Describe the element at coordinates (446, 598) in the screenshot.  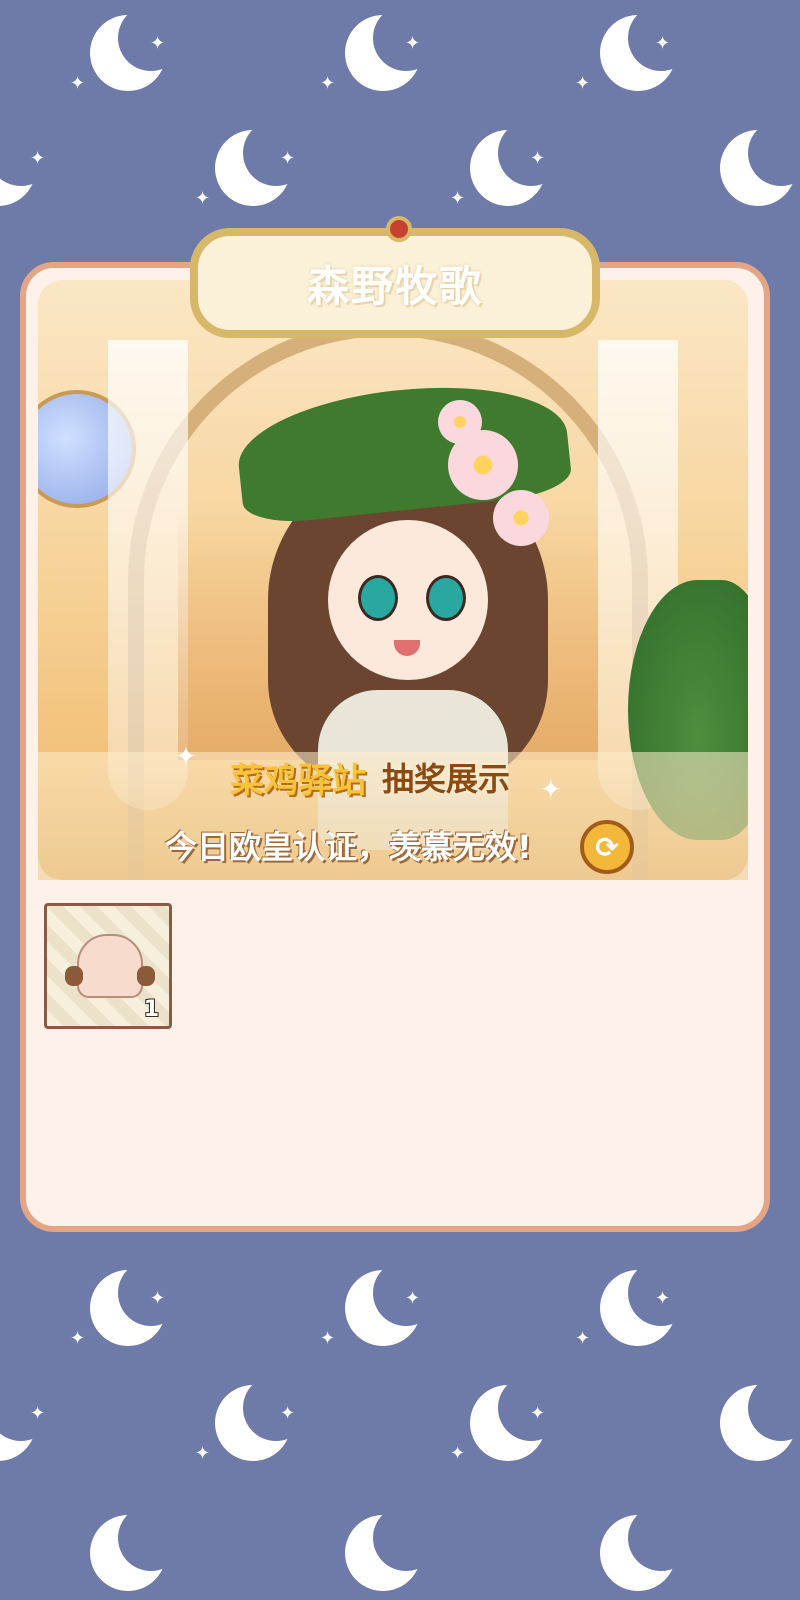
I see `character-eye-right` at that location.